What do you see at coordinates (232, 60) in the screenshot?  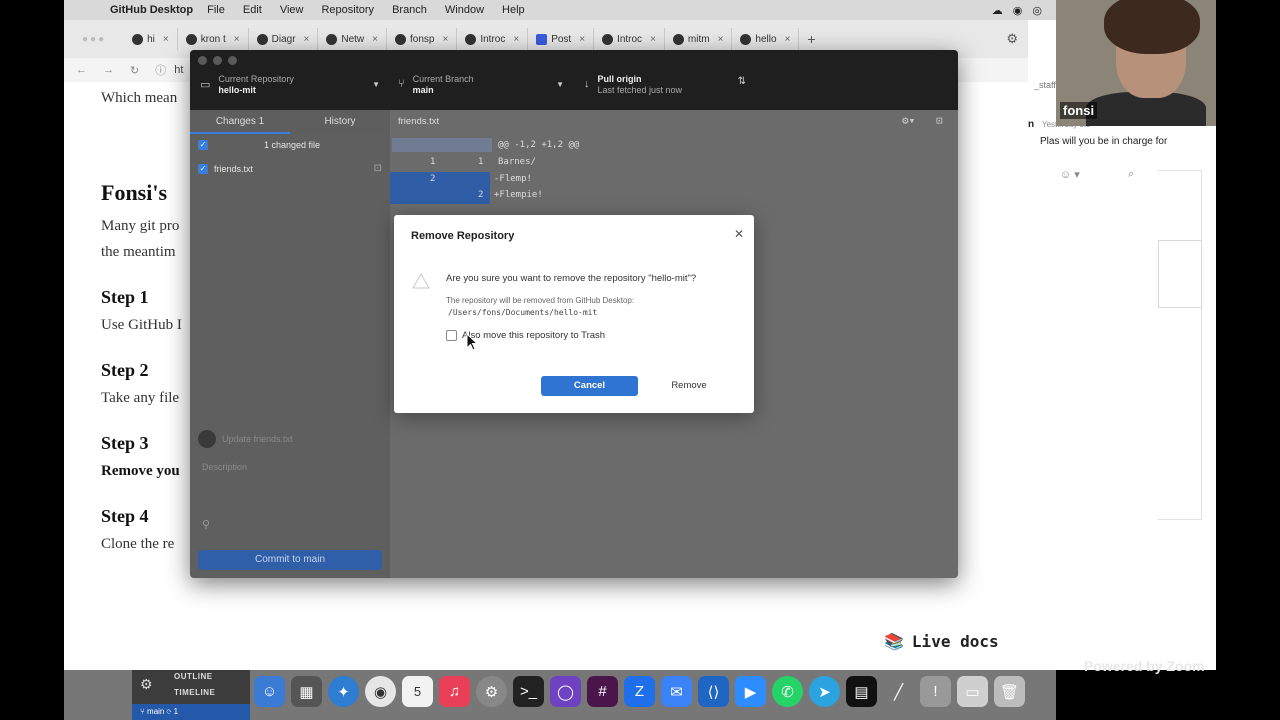 I see `zoom-window-icon` at bounding box center [232, 60].